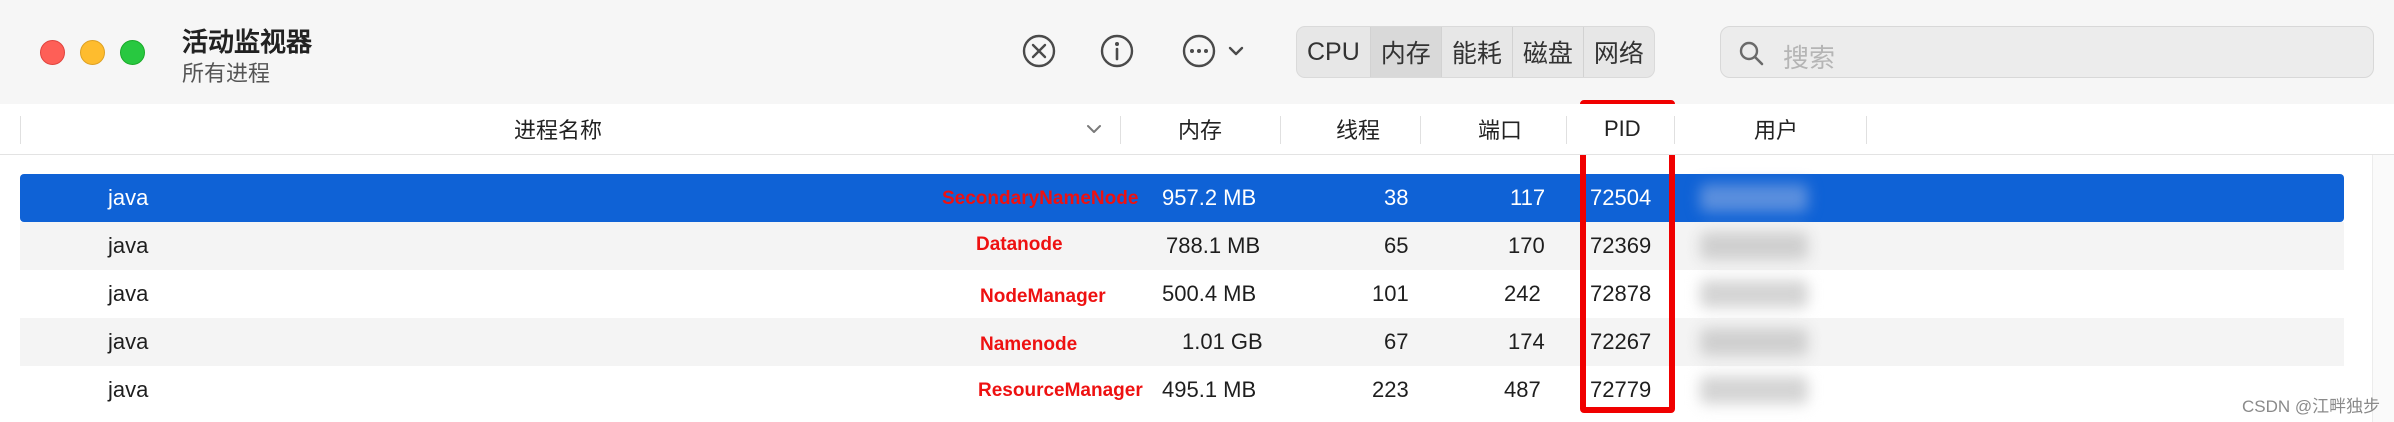 The image size is (2394, 422). What do you see at coordinates (1396, 245) in the screenshot?
I see `cell-threads: 65` at bounding box center [1396, 245].